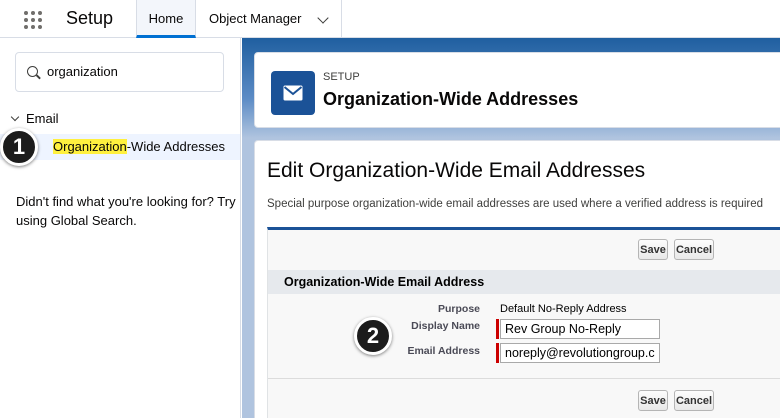 The height and width of the screenshot is (418, 780). I want to click on global-header: Setup Home Object Manager, so click(390, 19).